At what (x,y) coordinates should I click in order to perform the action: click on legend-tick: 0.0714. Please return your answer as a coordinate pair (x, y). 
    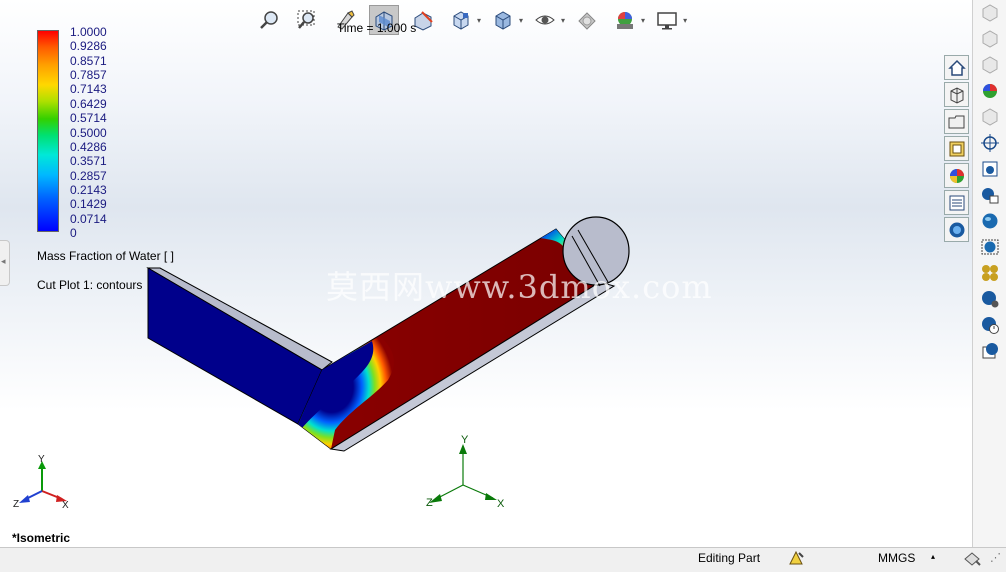
    Looking at the image, I should click on (88, 218).